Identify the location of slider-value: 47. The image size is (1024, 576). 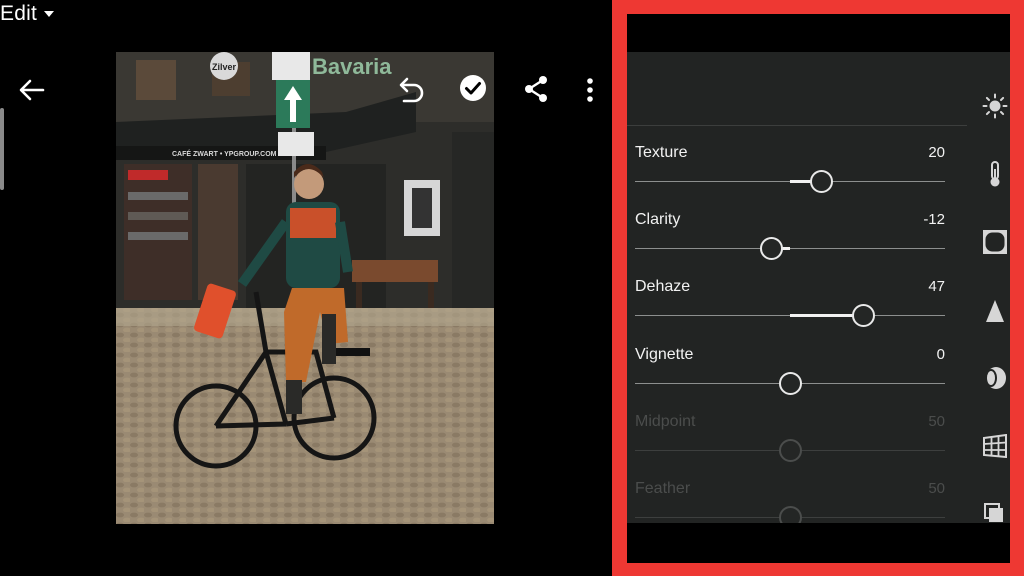
(936, 286).